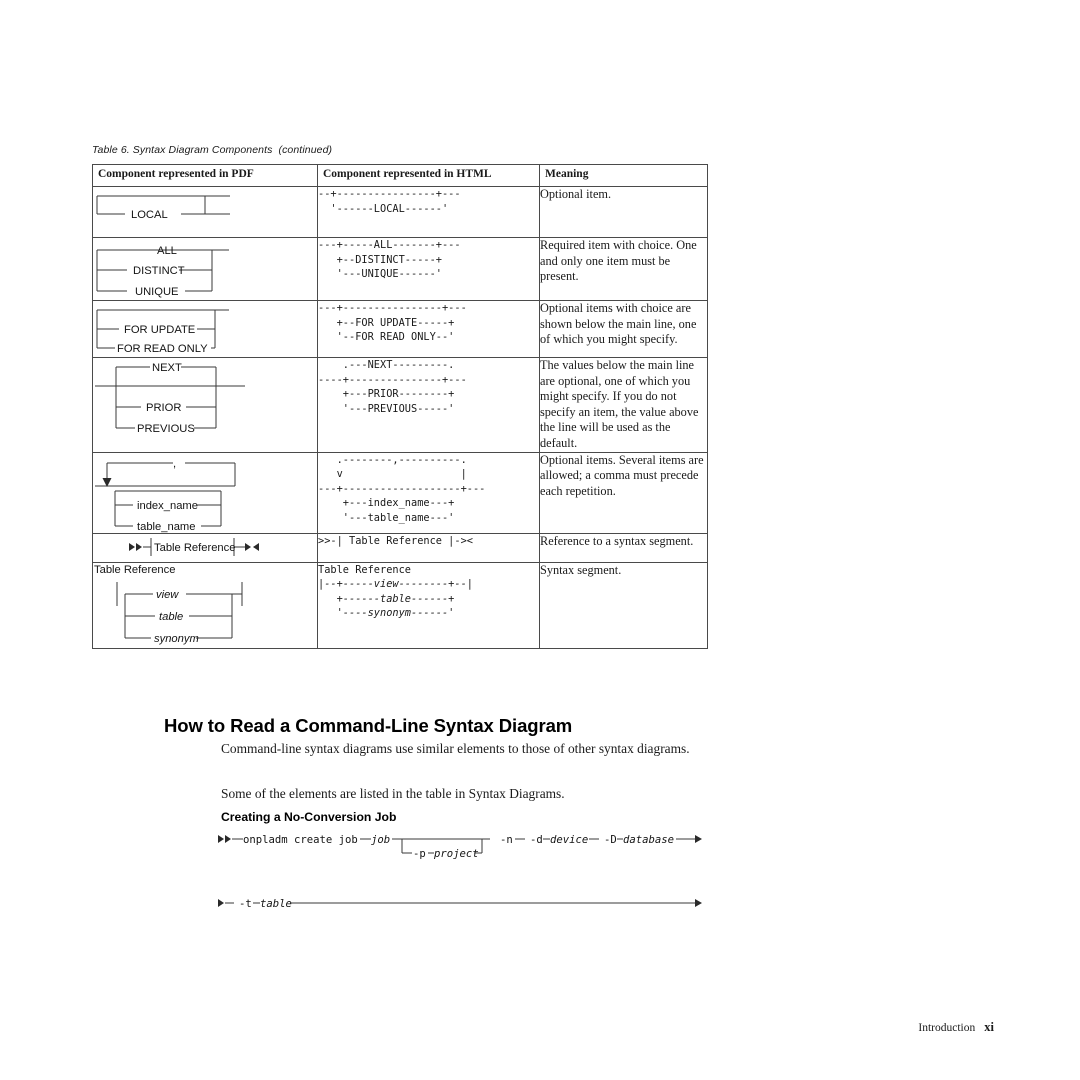 This screenshot has width=1080, height=1080. Describe the element at coordinates (419, 854) in the screenshot. I see `cmd-flag-p: -p` at that location.